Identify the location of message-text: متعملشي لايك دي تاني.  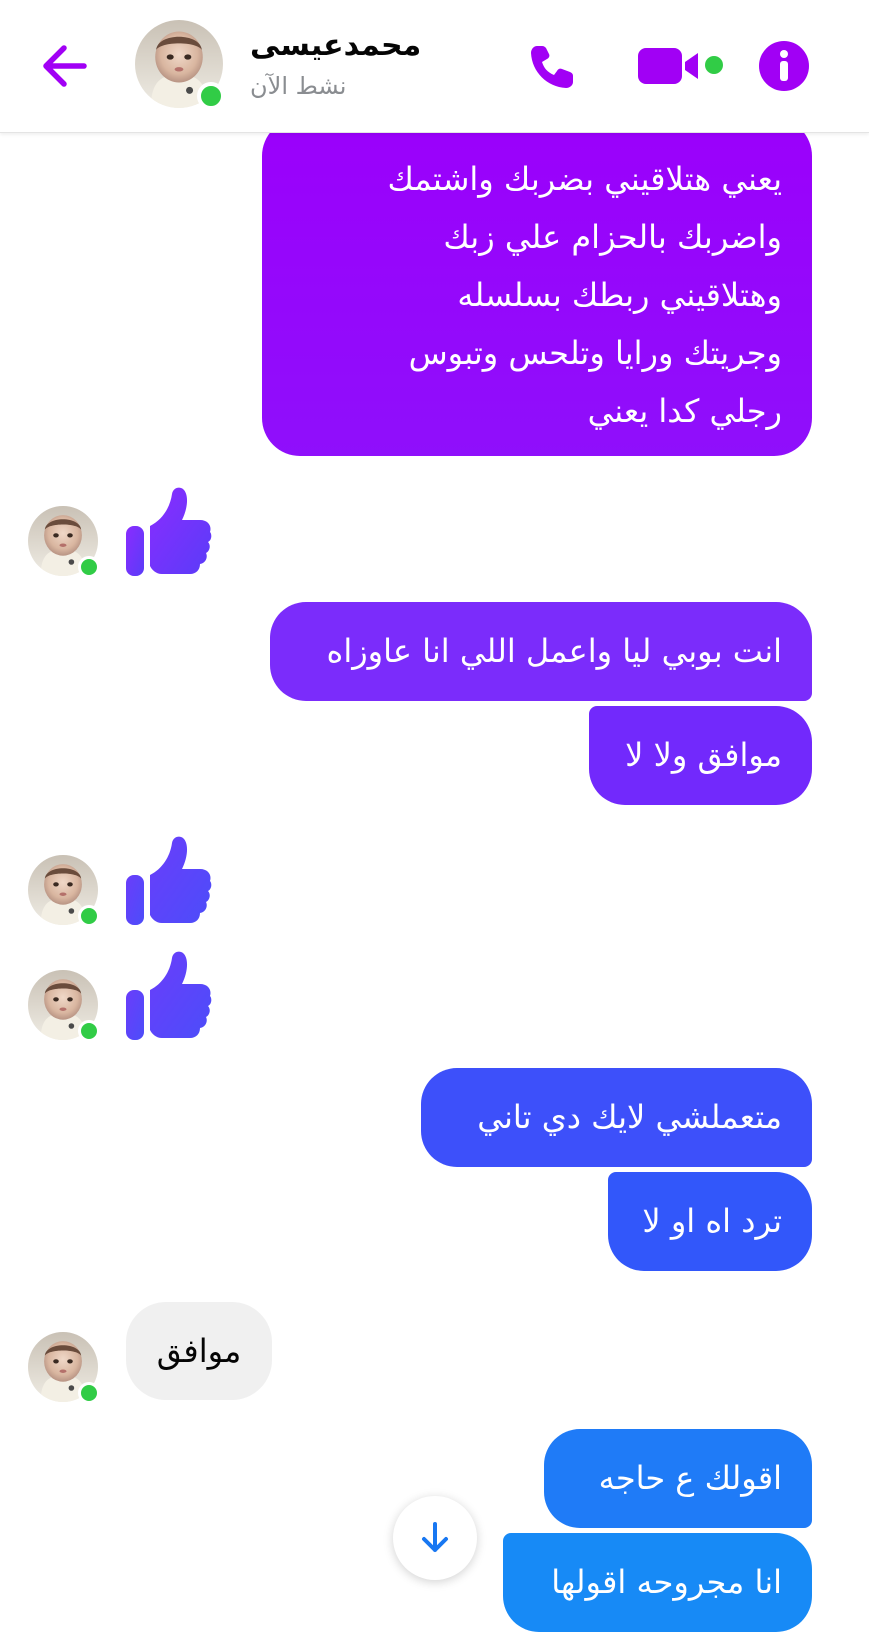
(629, 1117).